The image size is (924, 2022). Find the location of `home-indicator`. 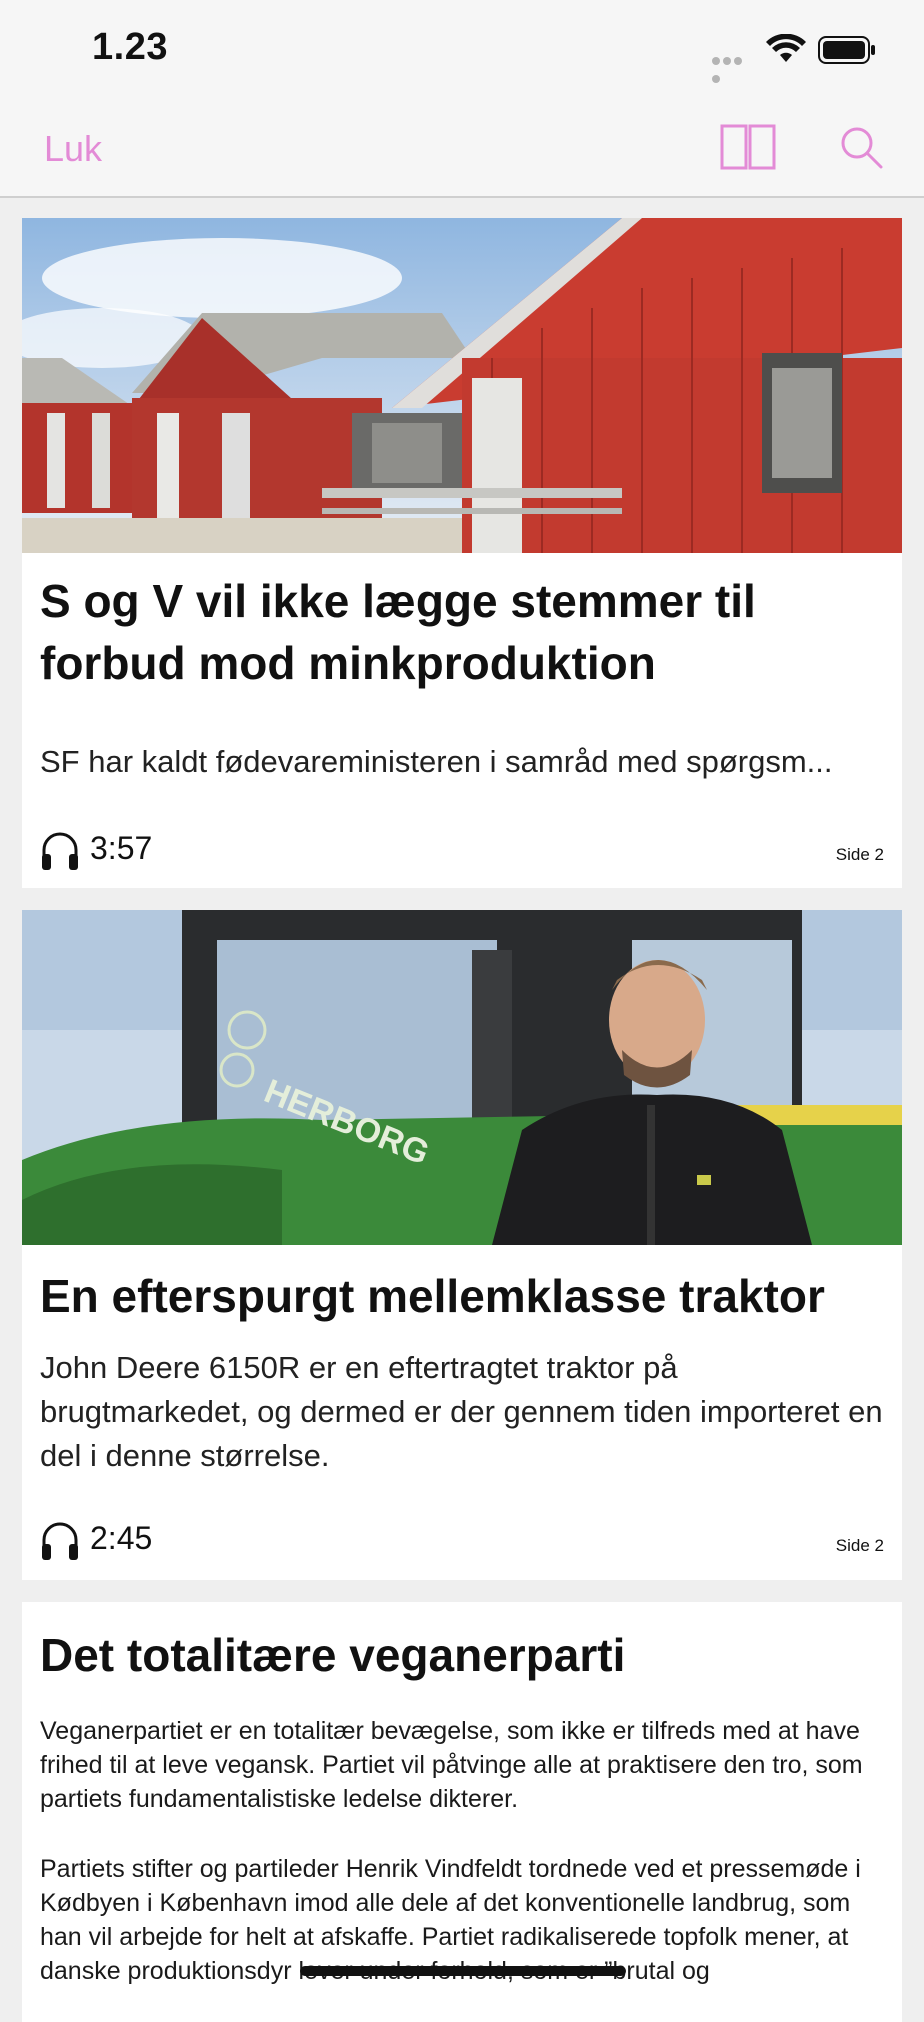

home-indicator is located at coordinates (463, 1971).